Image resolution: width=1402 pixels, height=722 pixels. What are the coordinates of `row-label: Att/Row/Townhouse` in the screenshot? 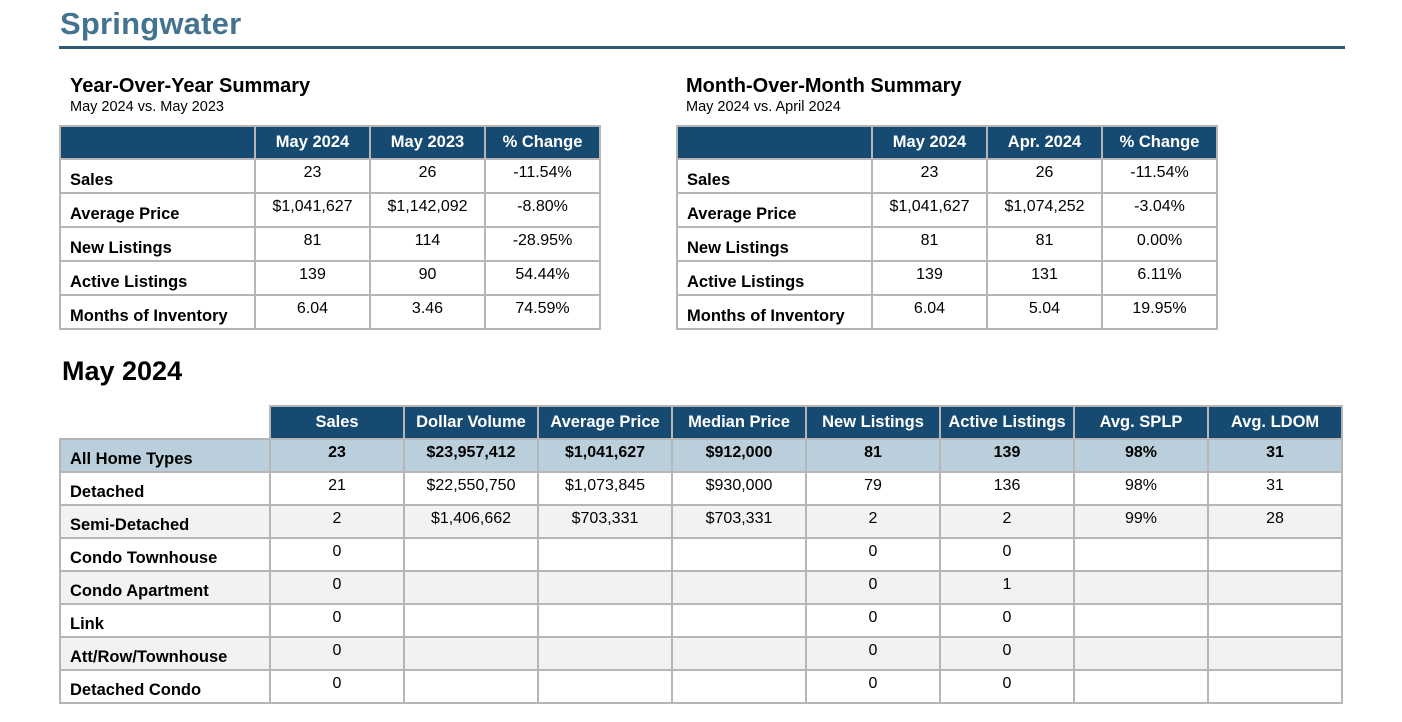 It's located at (165, 653).